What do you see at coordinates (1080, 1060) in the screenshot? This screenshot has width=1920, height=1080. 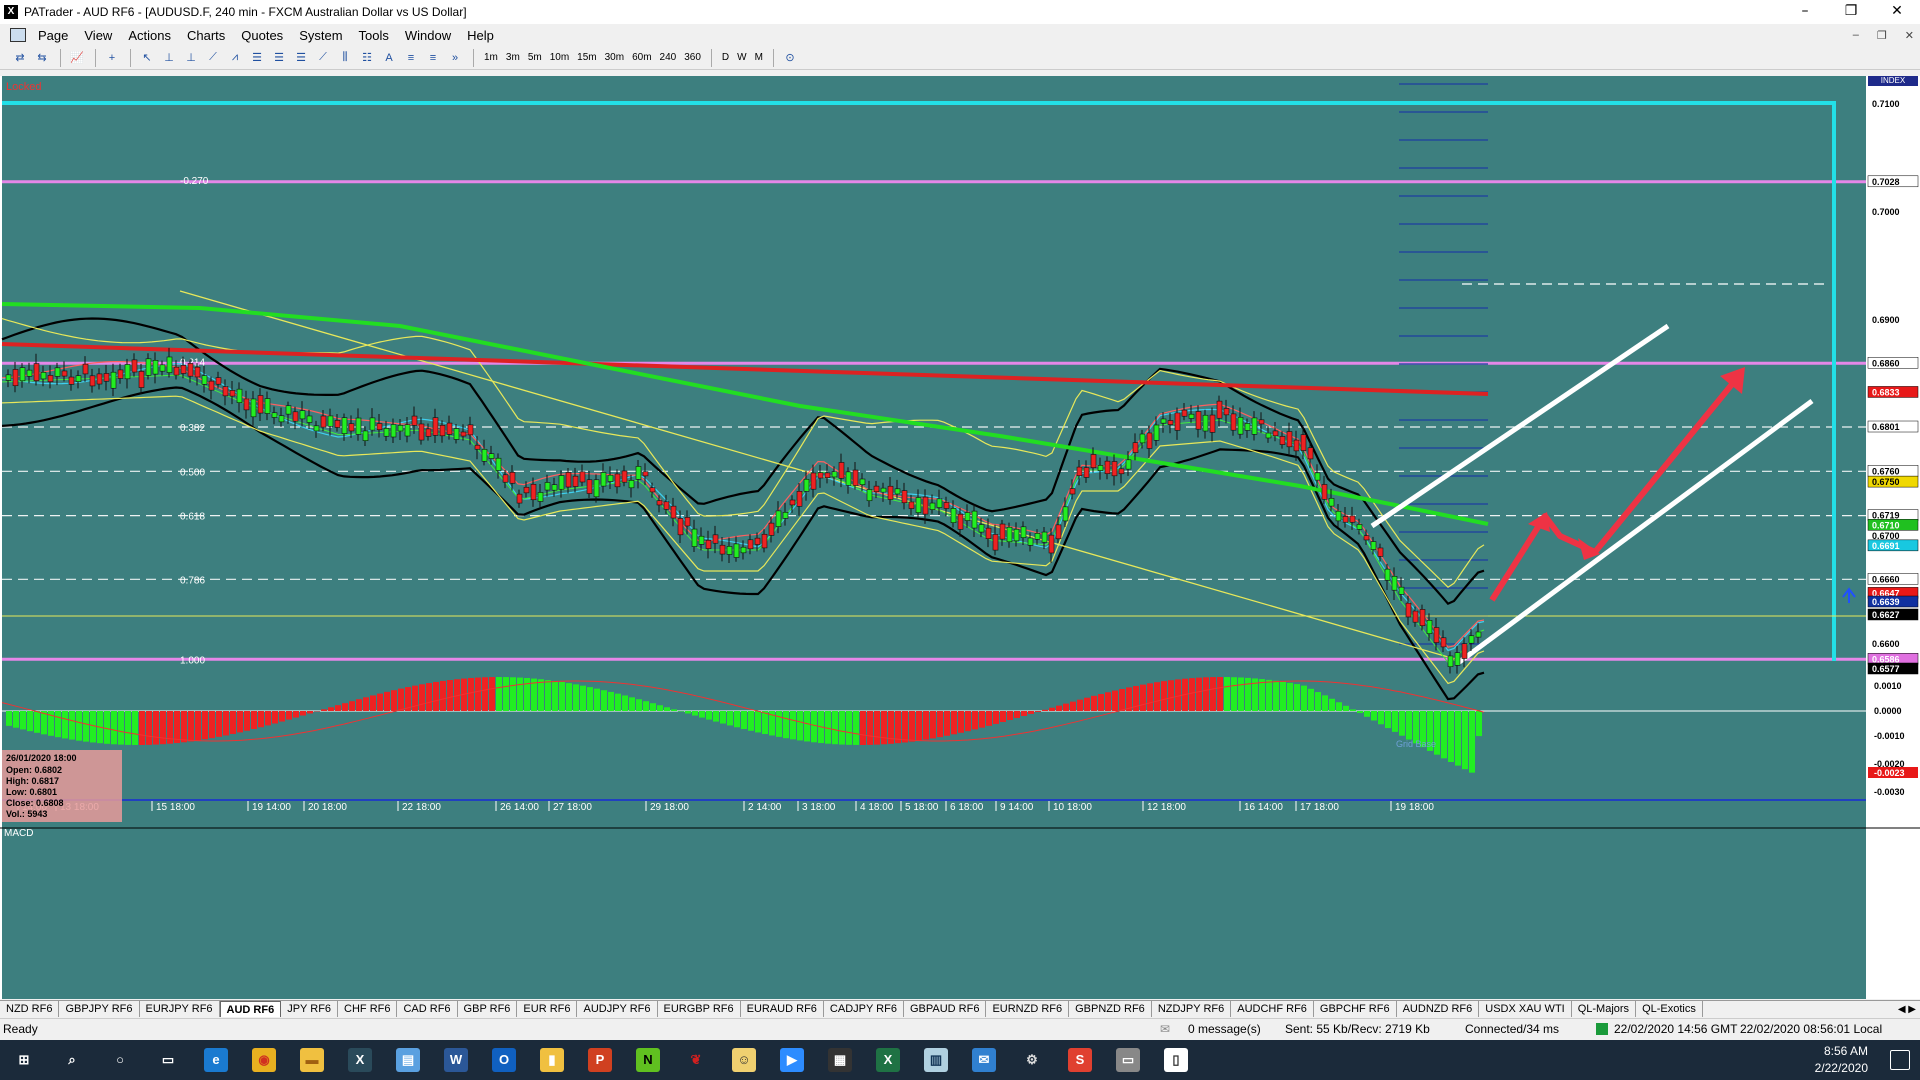 I see `app-s-icon: S` at bounding box center [1080, 1060].